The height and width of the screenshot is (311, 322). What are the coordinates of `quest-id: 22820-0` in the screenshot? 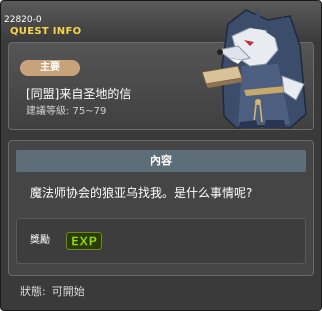 It's located at (23, 20).